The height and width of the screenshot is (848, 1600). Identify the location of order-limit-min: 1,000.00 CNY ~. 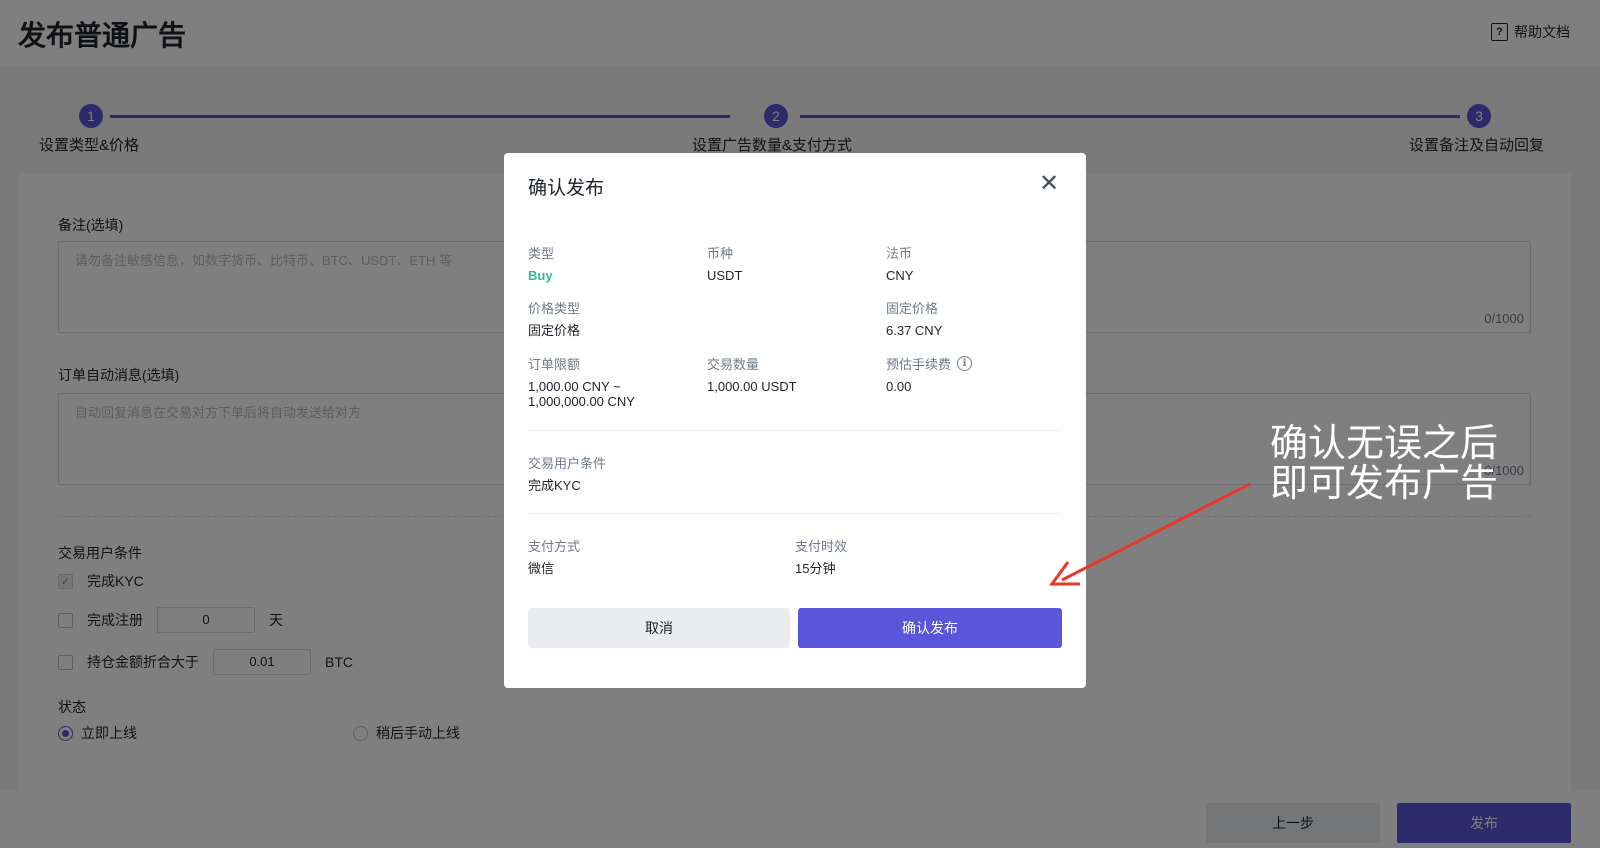
(574, 386).